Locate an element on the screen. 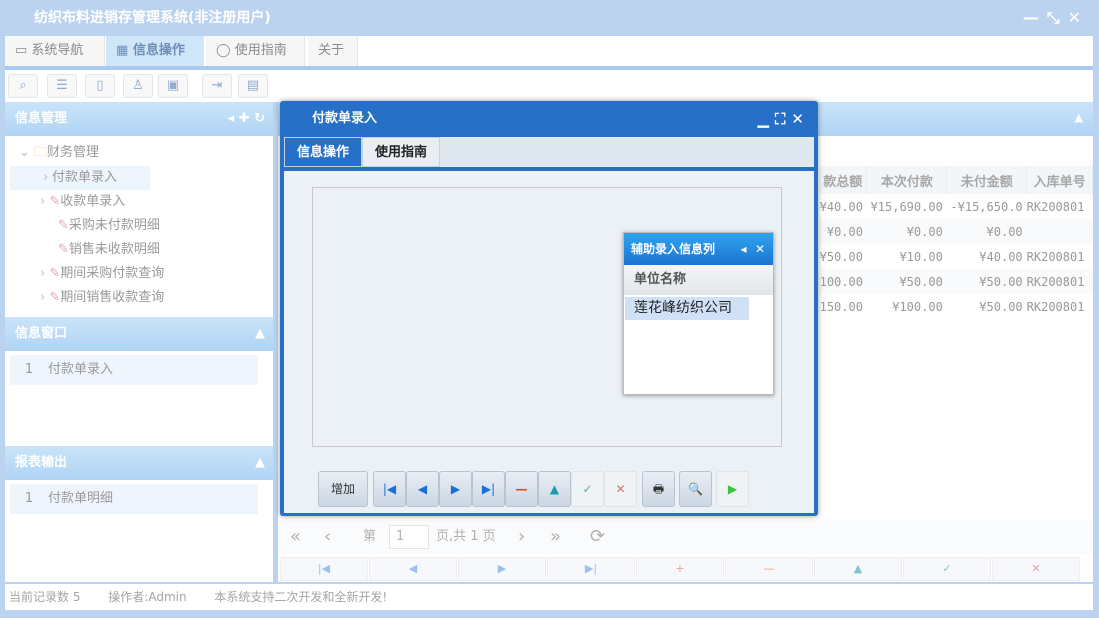  table-row: 100.00 ¥50.00 ¥50.00 RK200801 is located at coordinates (956, 281).